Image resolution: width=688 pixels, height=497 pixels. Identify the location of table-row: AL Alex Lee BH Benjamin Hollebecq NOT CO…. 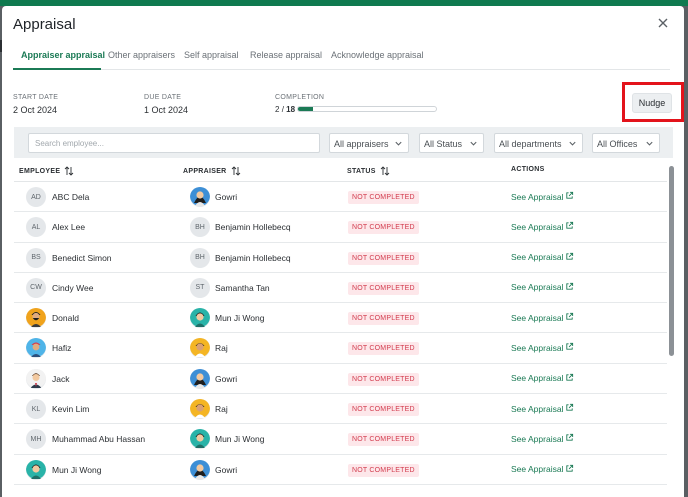
(340, 227).